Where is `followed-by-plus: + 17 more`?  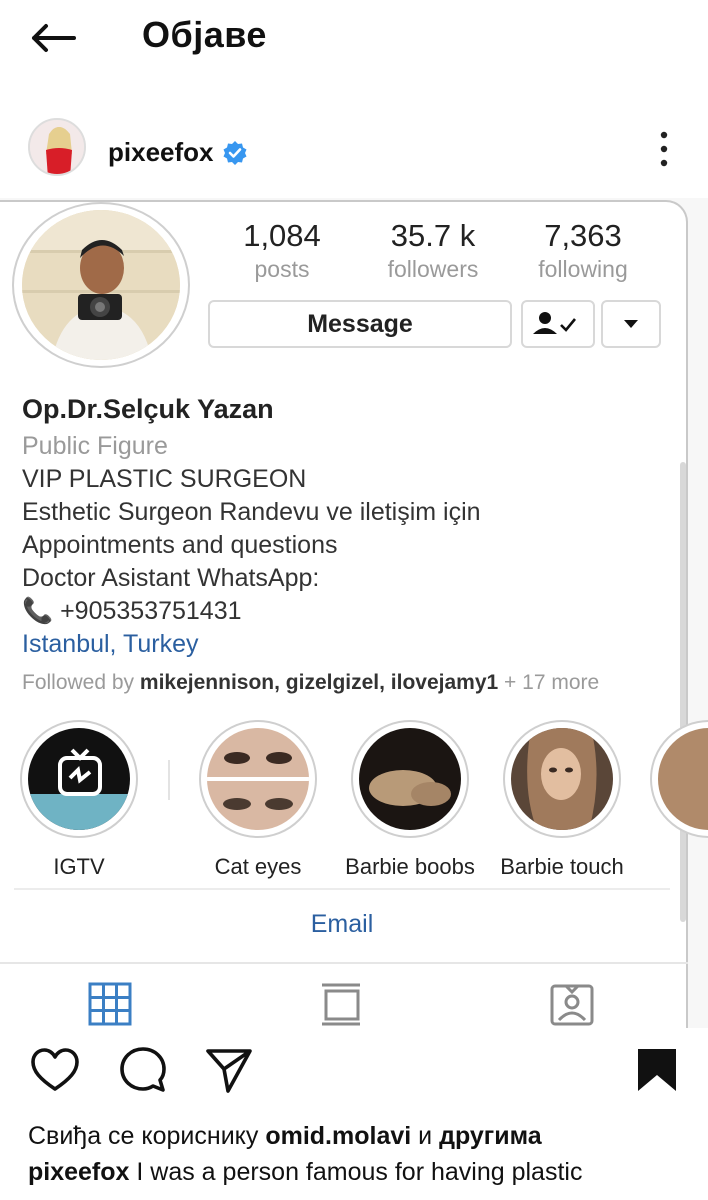 followed-by-plus: + 17 more is located at coordinates (552, 682).